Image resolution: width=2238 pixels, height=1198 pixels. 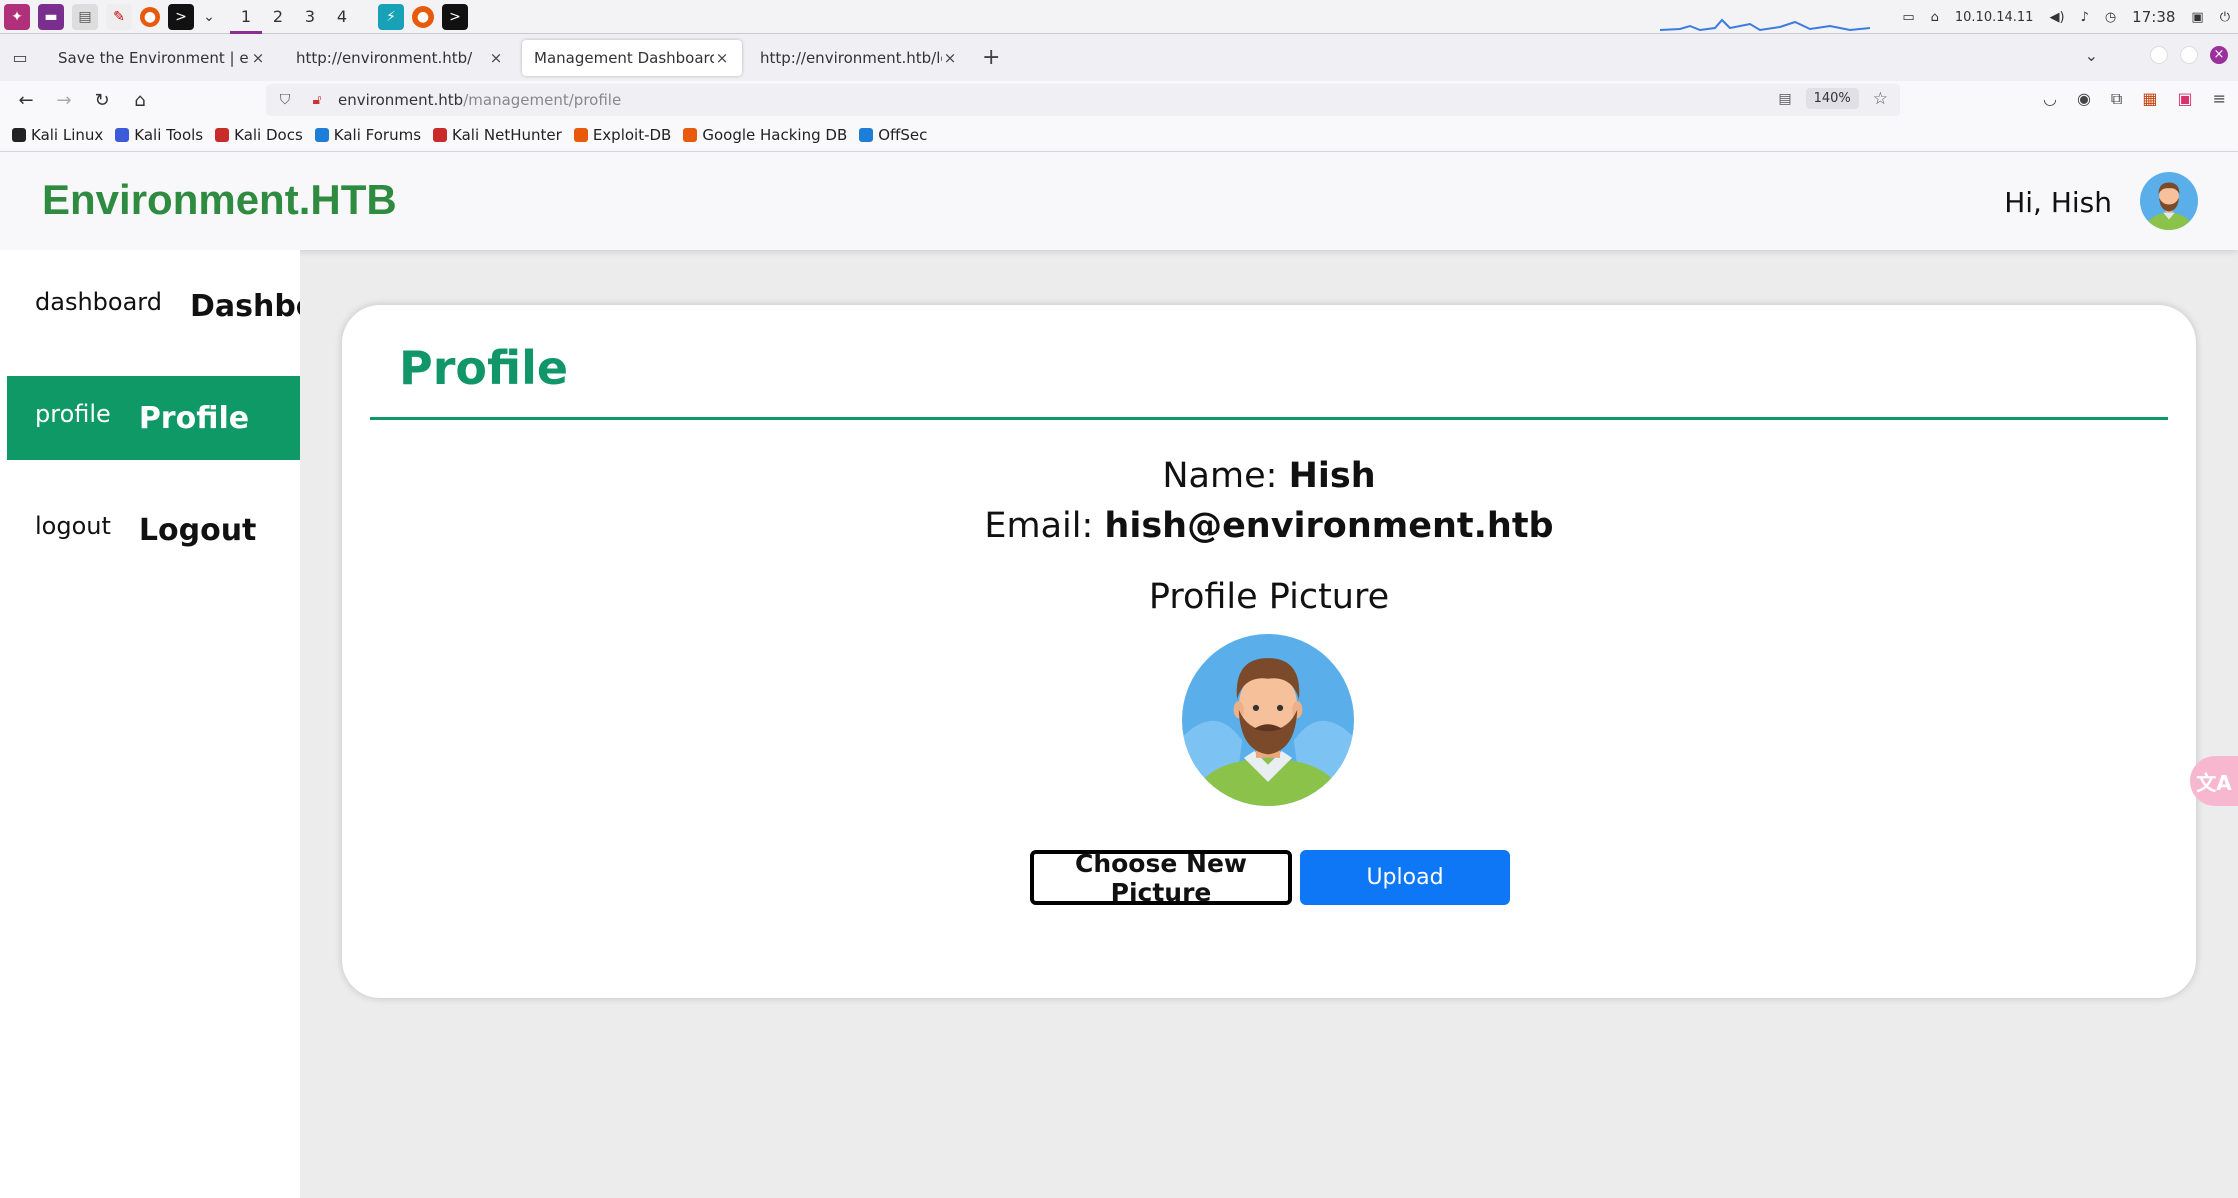 I want to click on firefox-launcher-icon: ●, so click(x=150, y=16).